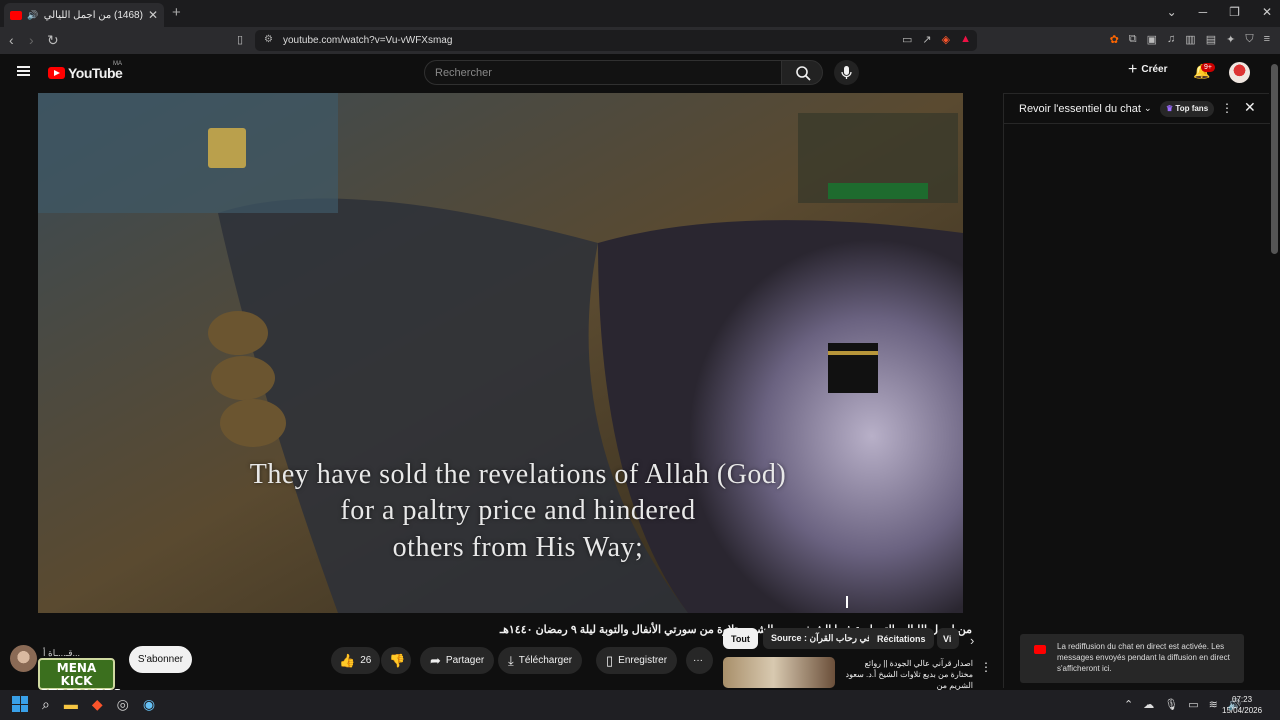 This screenshot has height=720, width=1280. Describe the element at coordinates (1242, 699) in the screenshot. I see `clock-time: 07:23` at that location.